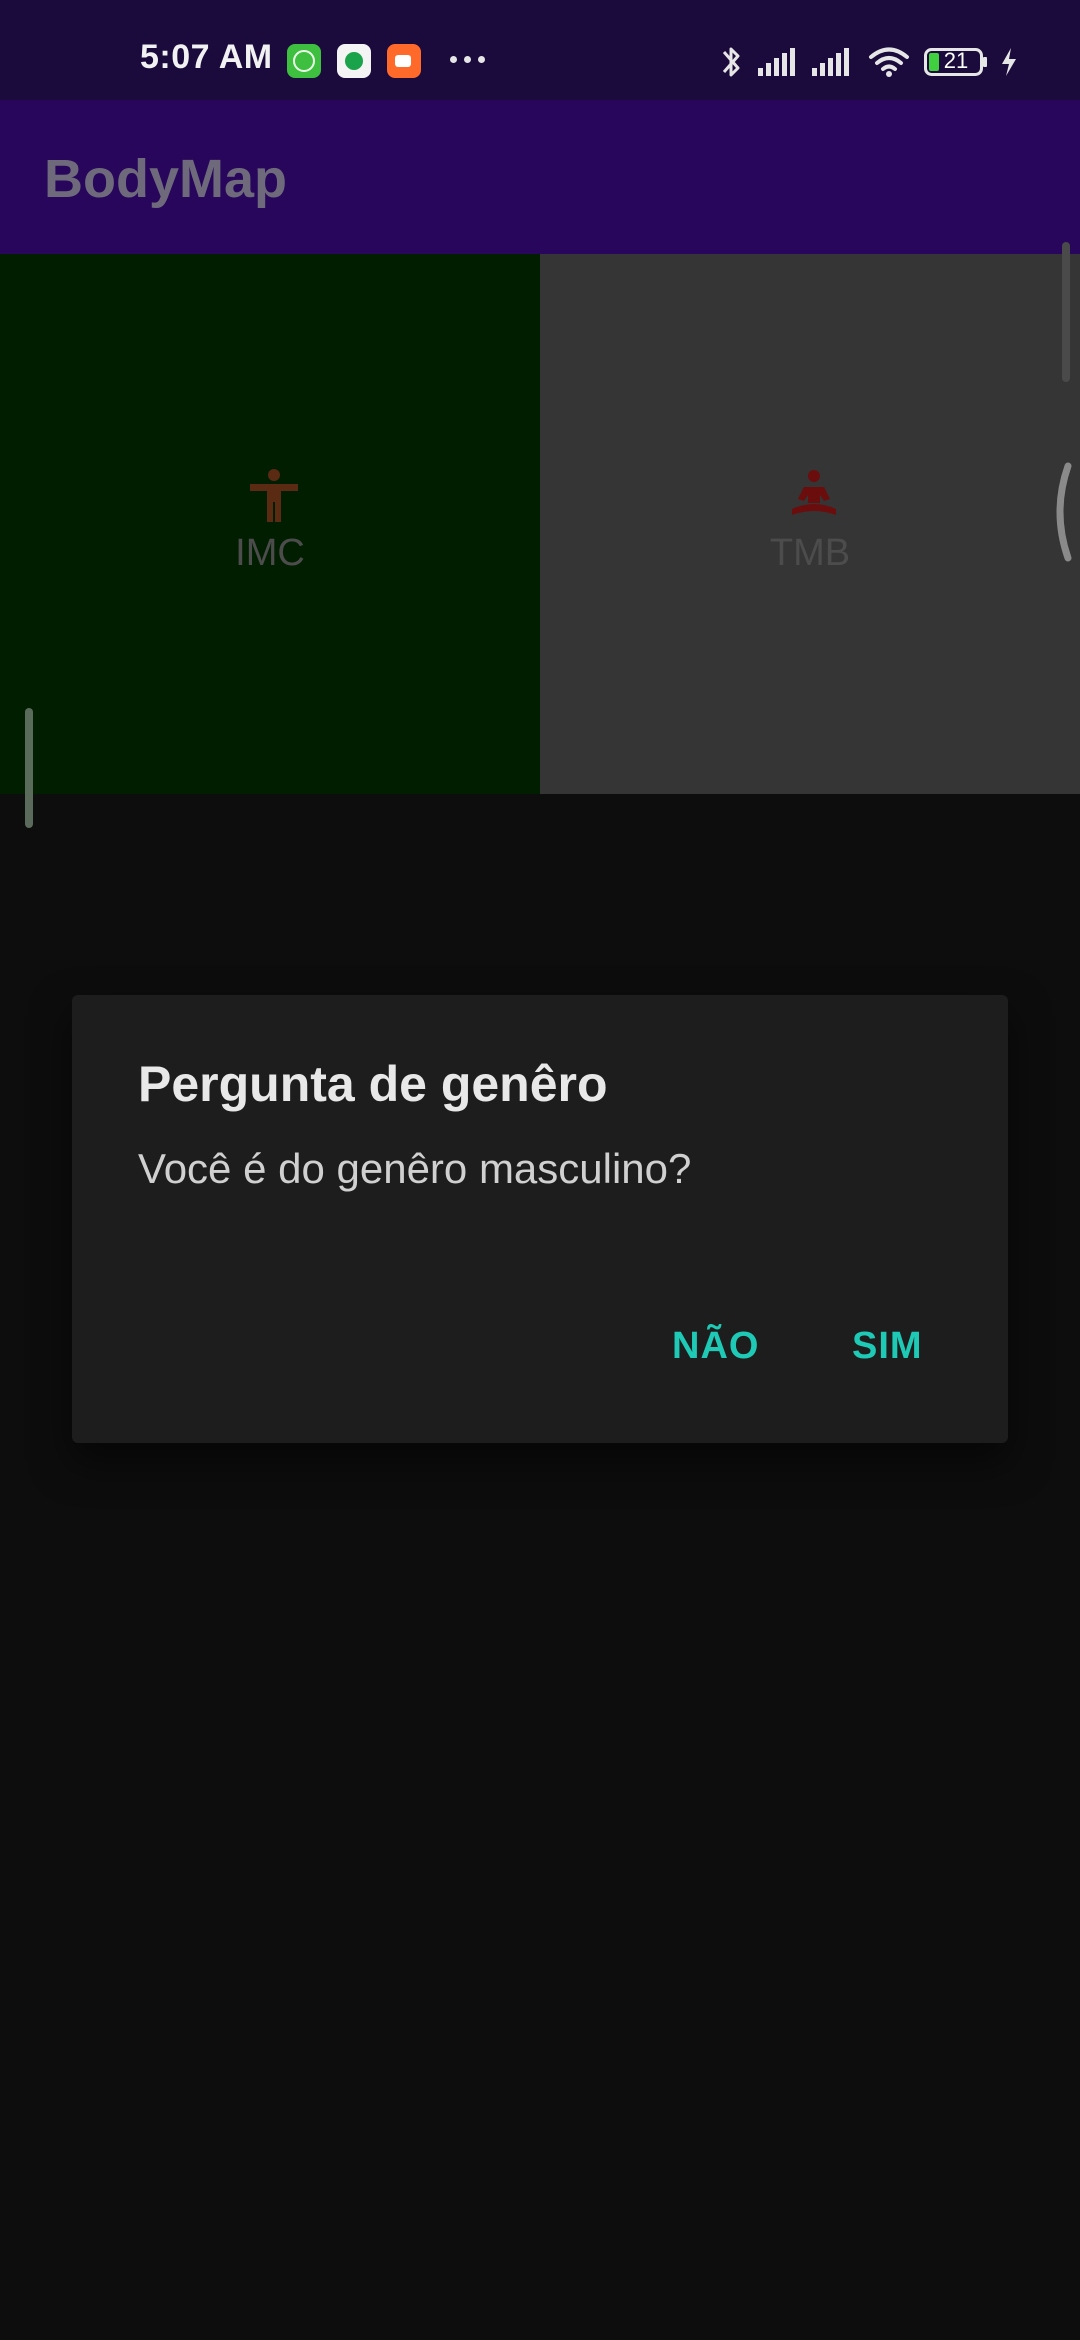 The image size is (1080, 2340). I want to click on video-call-icon, so click(404, 61).